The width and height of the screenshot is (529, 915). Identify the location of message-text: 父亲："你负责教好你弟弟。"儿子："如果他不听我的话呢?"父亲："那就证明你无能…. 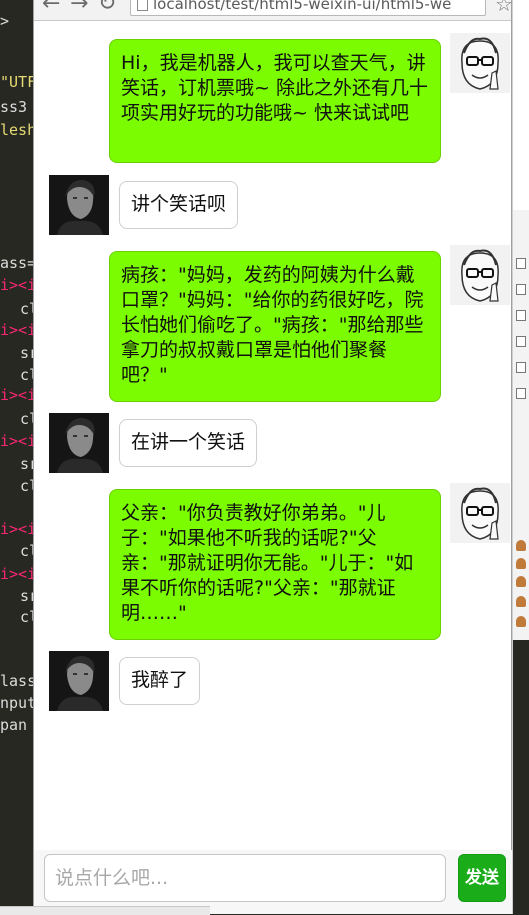
(267, 563).